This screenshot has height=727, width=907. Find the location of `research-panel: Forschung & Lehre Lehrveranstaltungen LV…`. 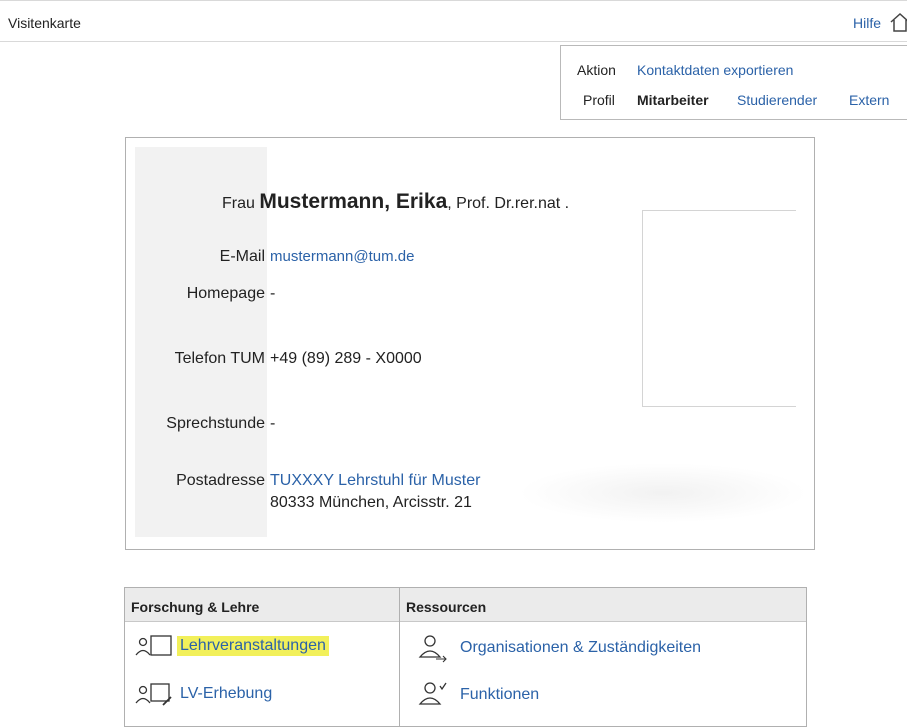

research-panel: Forschung & Lehre Lehrveranstaltungen LV… is located at coordinates (262, 657).